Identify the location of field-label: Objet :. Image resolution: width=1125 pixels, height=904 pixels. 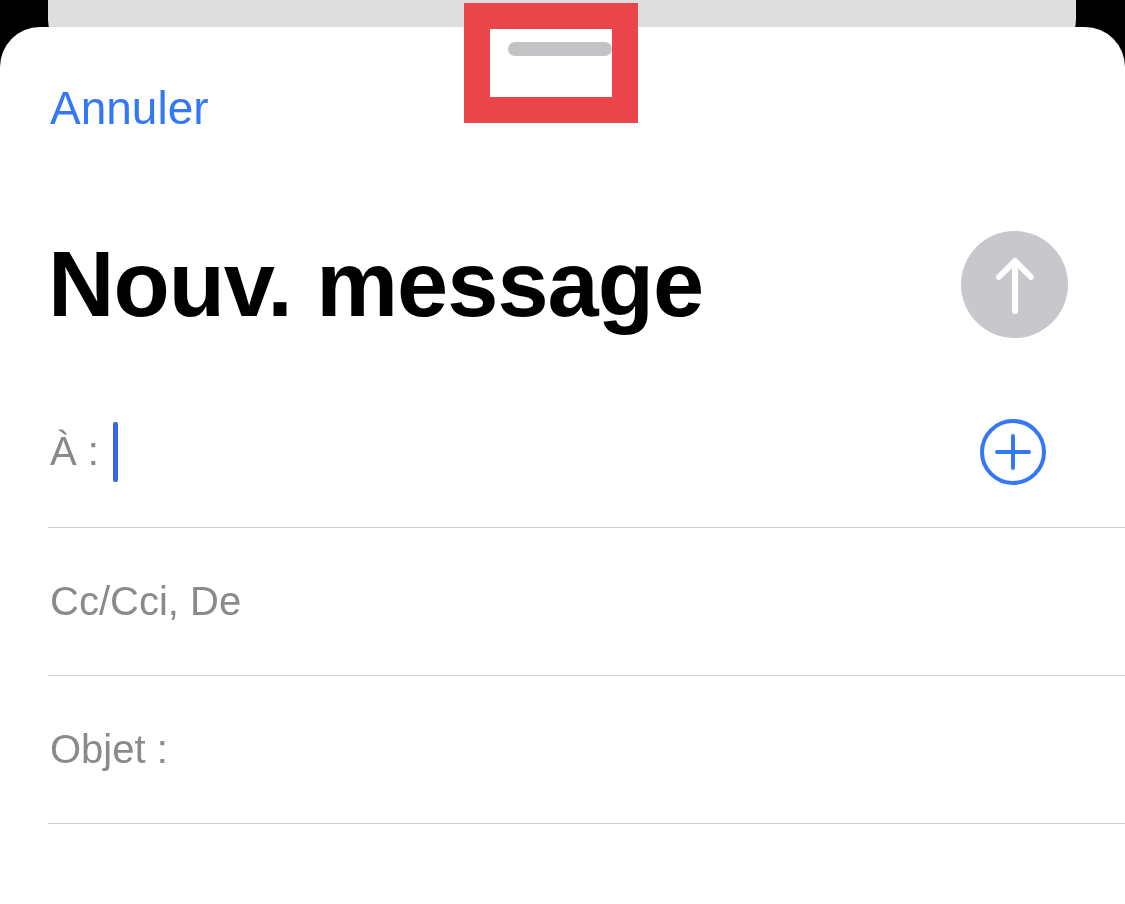
(109, 749).